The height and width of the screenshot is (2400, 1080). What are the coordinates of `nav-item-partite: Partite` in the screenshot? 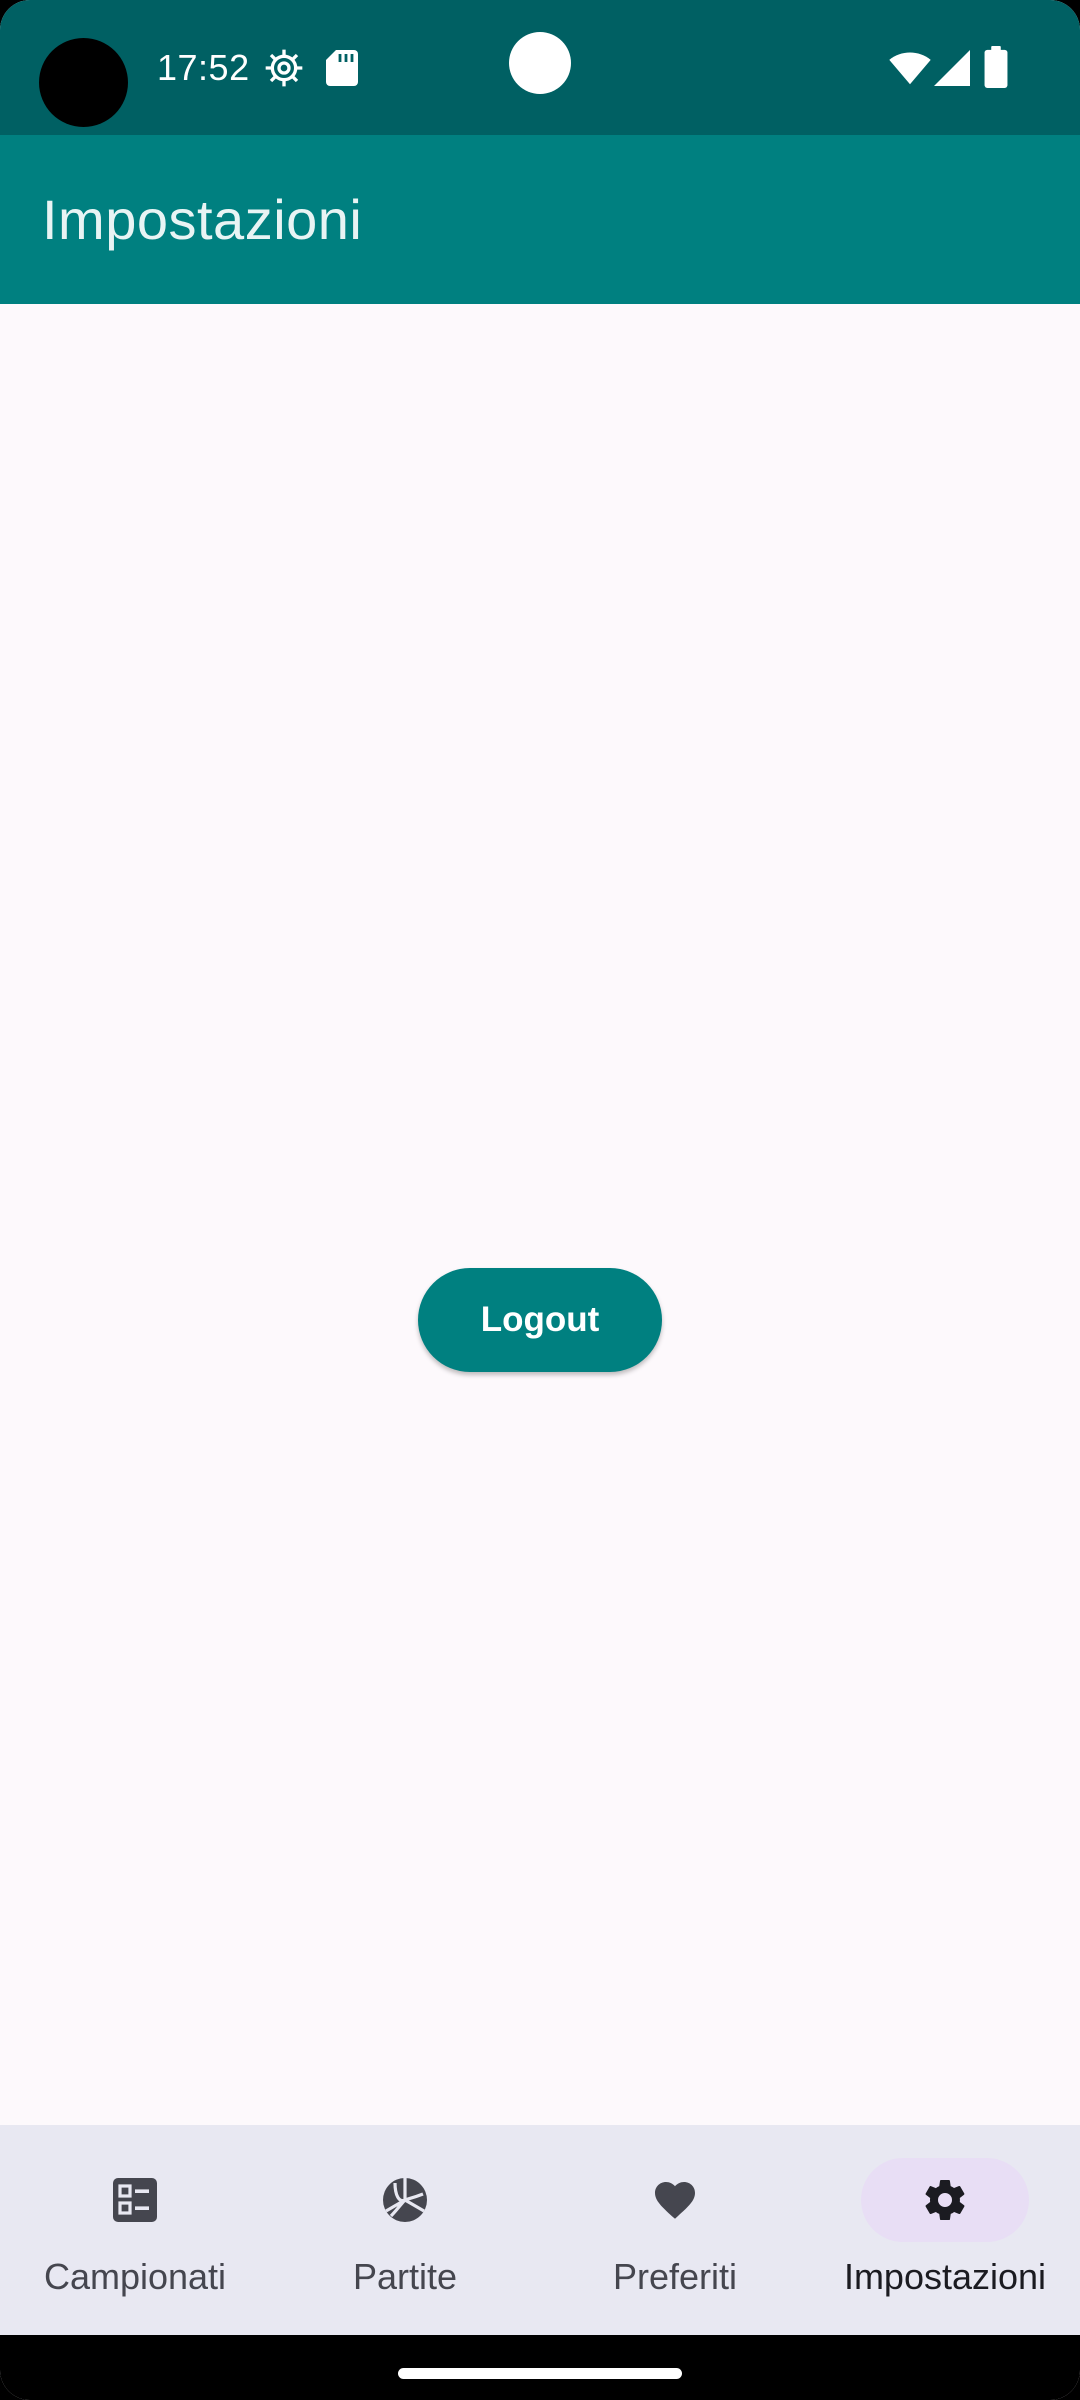 It's located at (405, 2230).